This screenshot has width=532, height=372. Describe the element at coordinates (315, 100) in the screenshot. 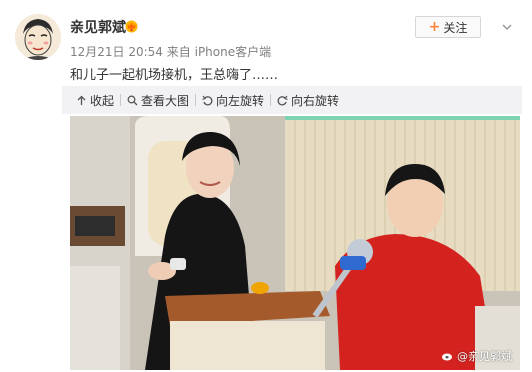

I see `rotate-right-label: 向右旋转` at that location.